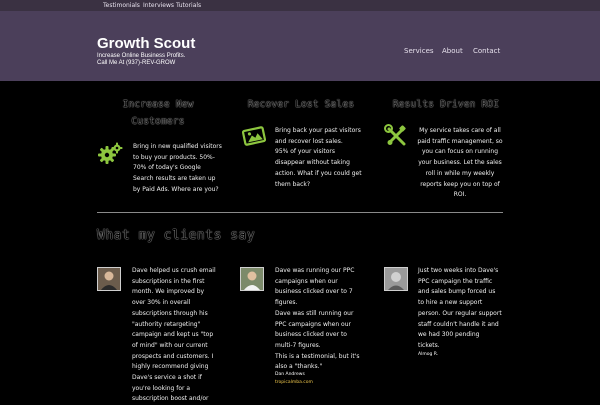  Describe the element at coordinates (170, 367) in the screenshot. I see `testimonial-line: highly recommend giving` at that location.